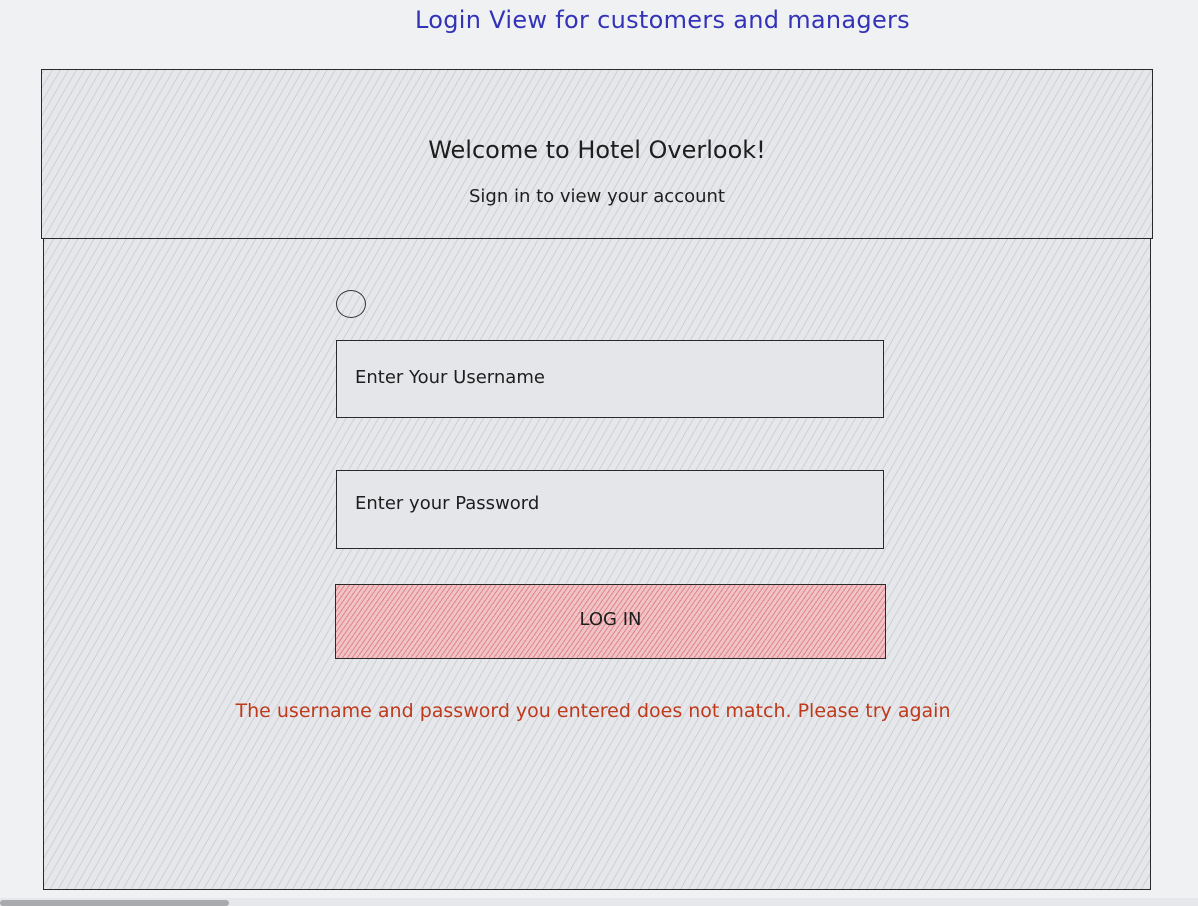 The image size is (1198, 906). What do you see at coordinates (597, 150) in the screenshot?
I see `welcome-heading: Welcome to Hotel Overlook!` at bounding box center [597, 150].